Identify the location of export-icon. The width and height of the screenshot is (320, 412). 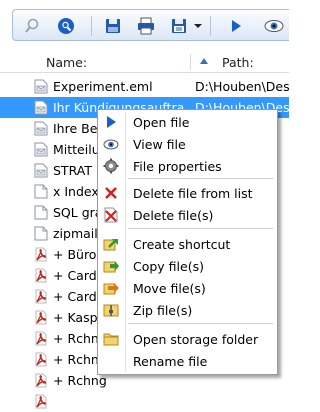
(179, 26).